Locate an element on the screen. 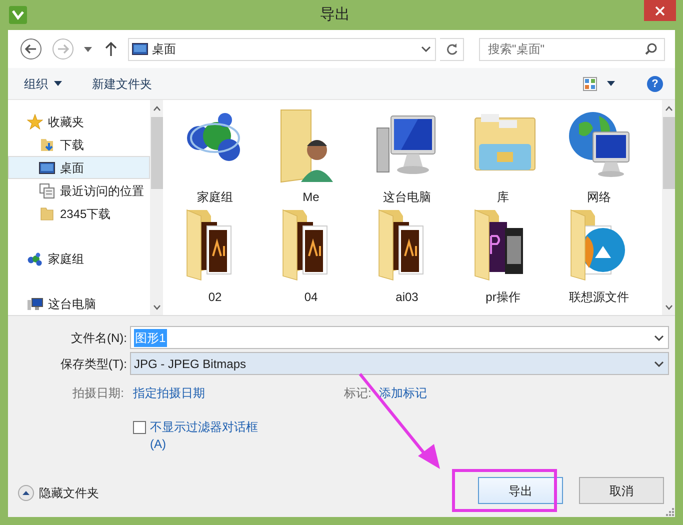  refresh-icon is located at coordinates (452, 49).